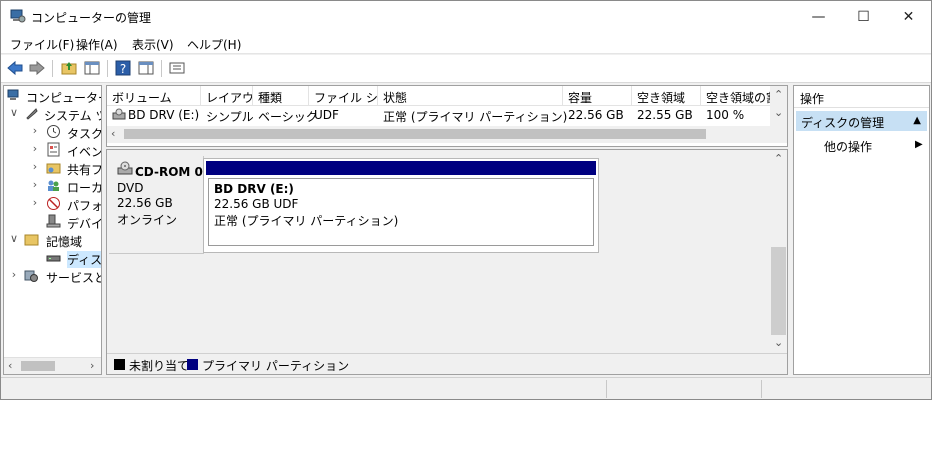 The height and width of the screenshot is (460, 932). I want to click on tree-label: デバイス マネージャー, so click(84, 224).